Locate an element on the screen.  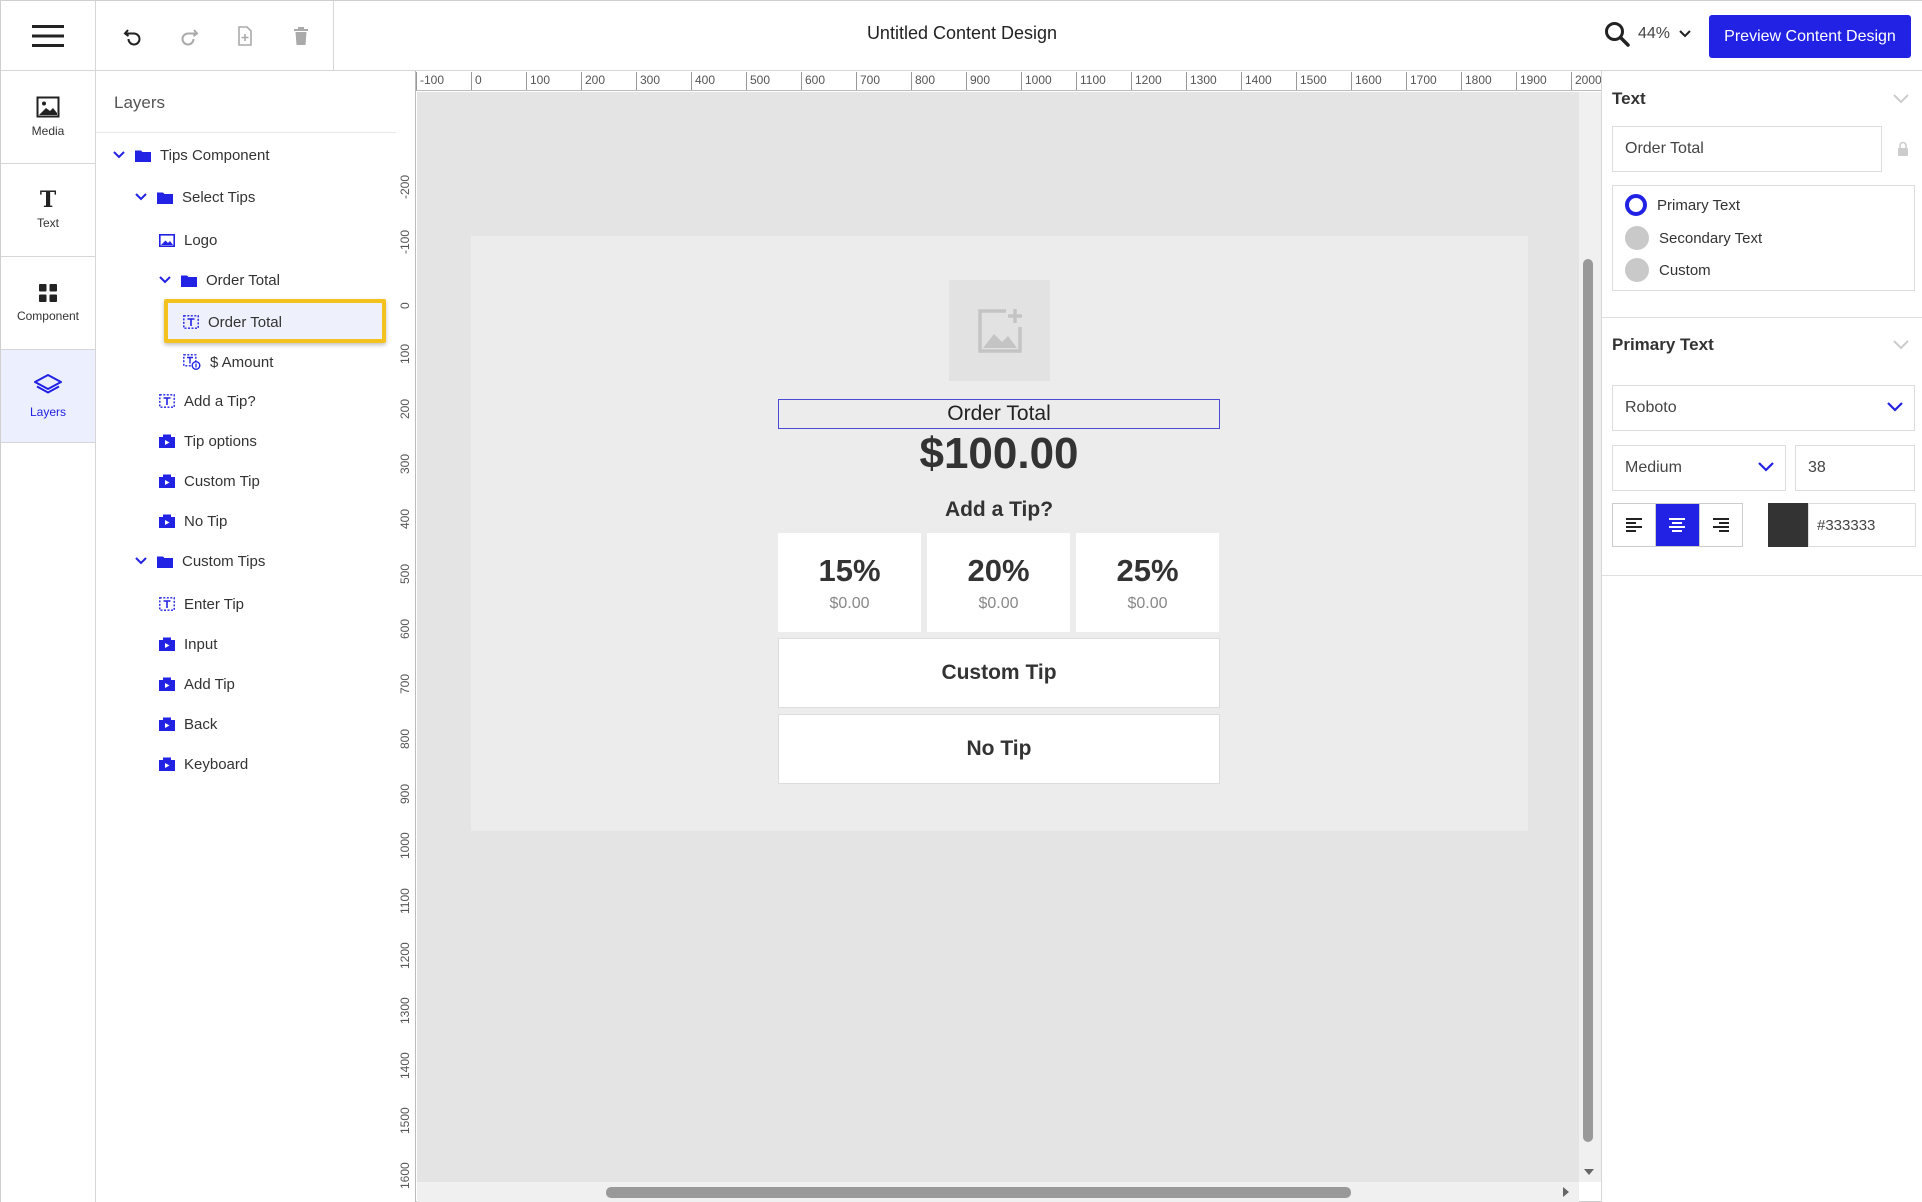
ruler-label: 1200 is located at coordinates (1146, 81).